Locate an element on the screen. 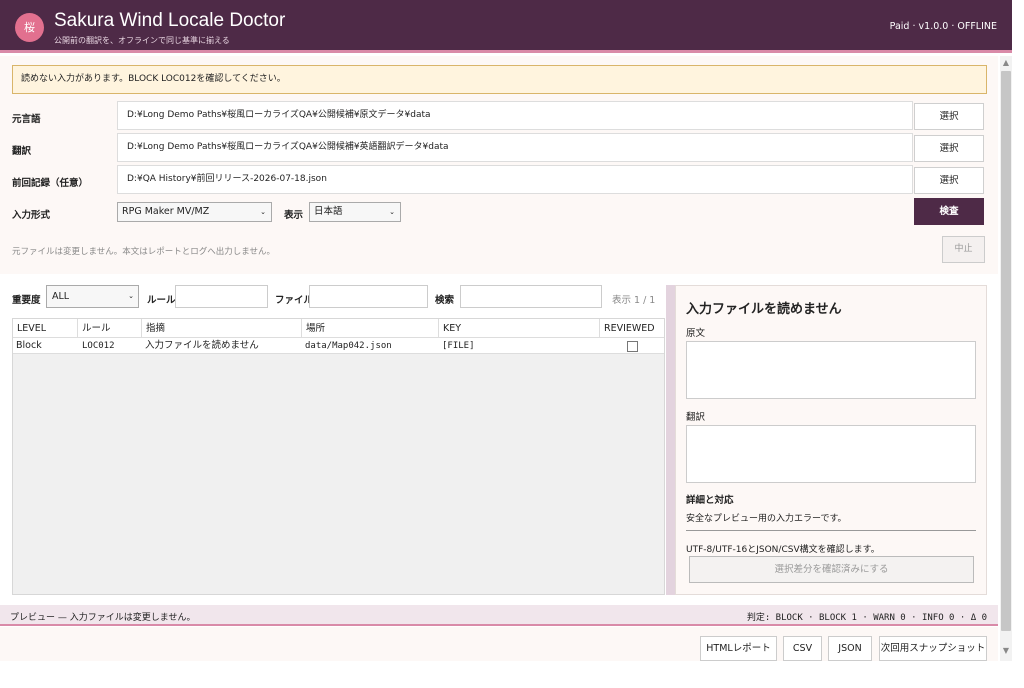 Image resolution: width=1024 pixels, height=688 pixels. column-header-issue: 指摘 is located at coordinates (222, 328).